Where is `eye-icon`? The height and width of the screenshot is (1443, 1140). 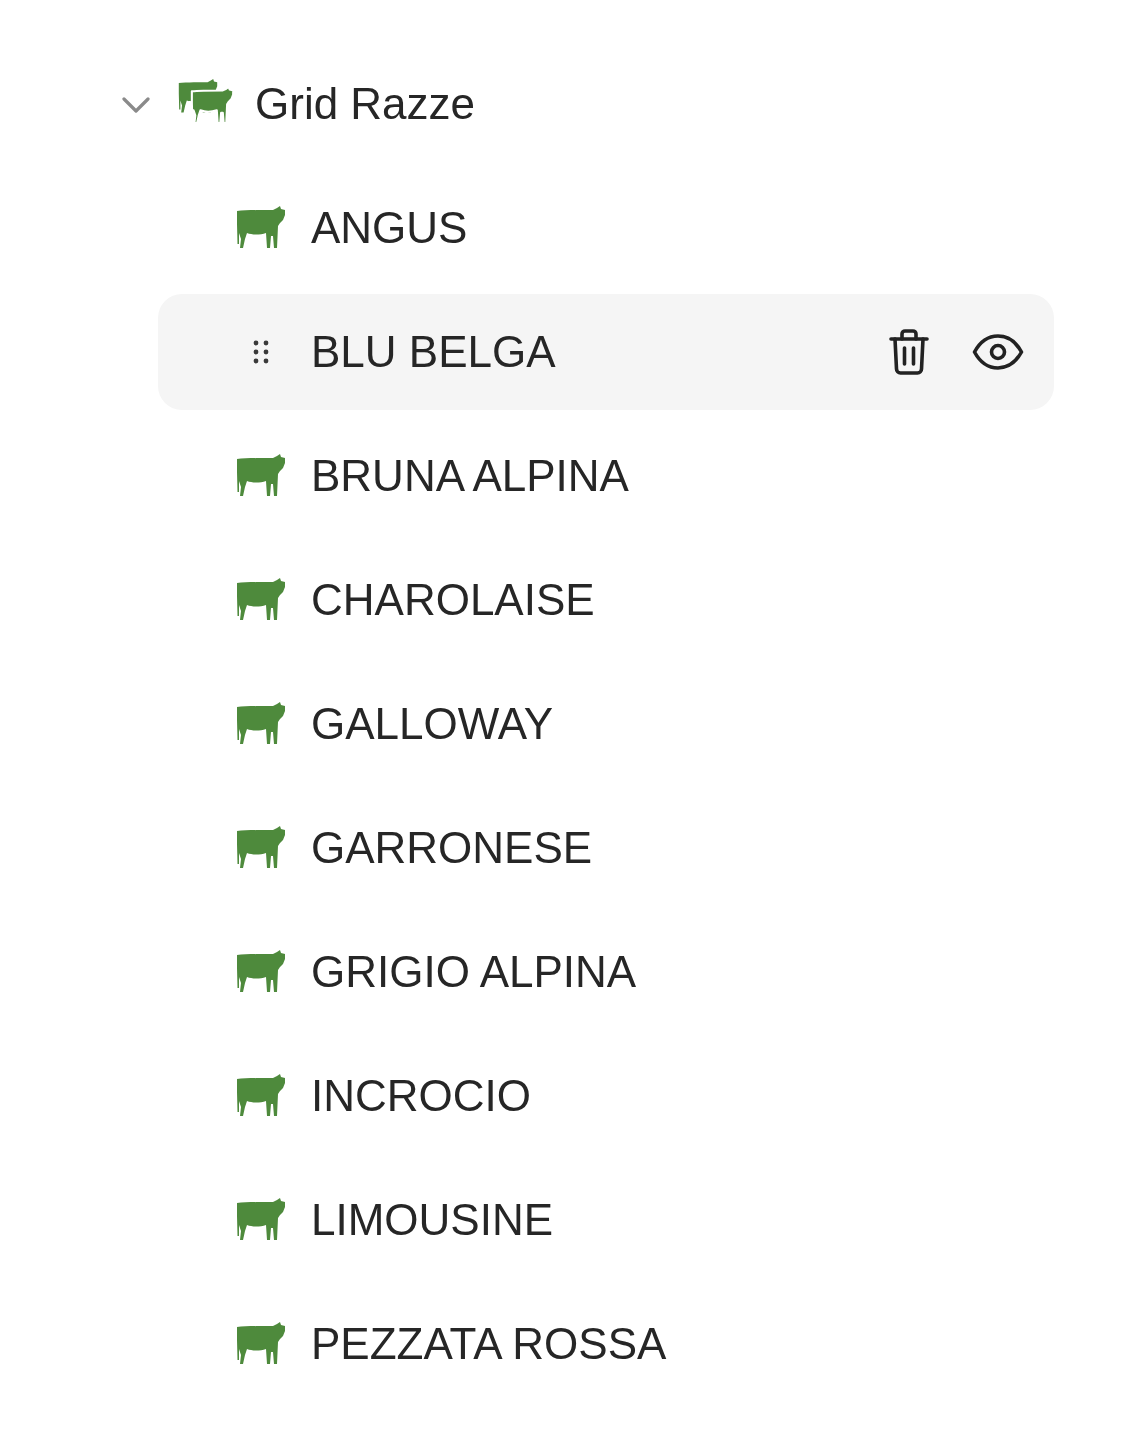
eye-icon is located at coordinates (998, 352).